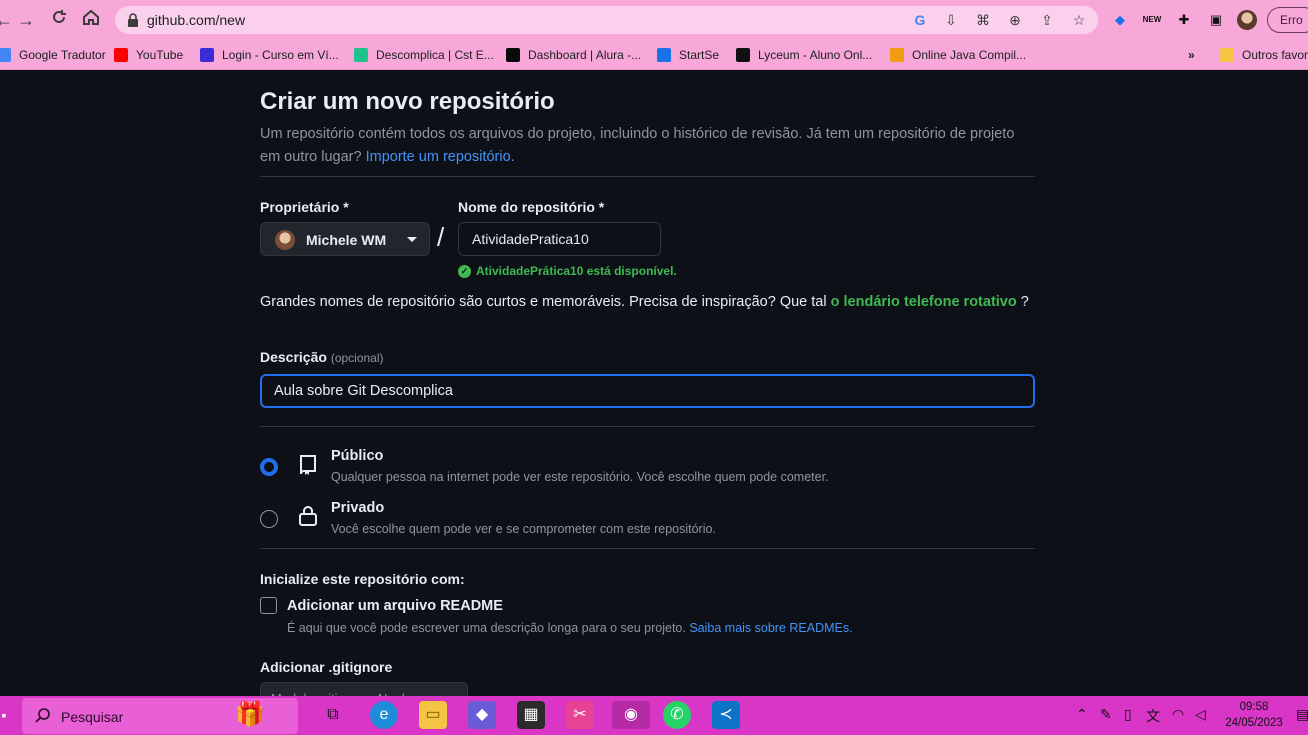 The height and width of the screenshot is (735, 1308). Describe the element at coordinates (268, 605) in the screenshot. I see `readme-checkbox` at that location.